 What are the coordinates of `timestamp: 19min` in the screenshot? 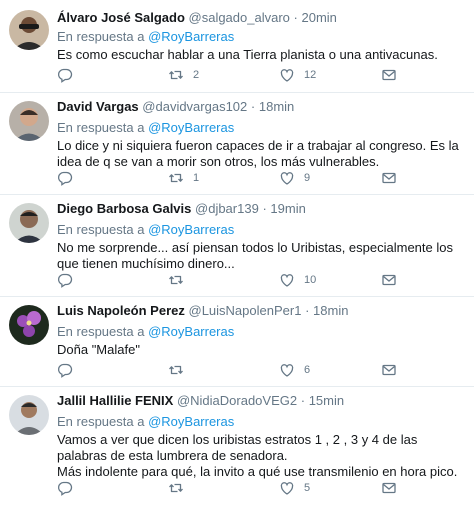 It's located at (287, 208).